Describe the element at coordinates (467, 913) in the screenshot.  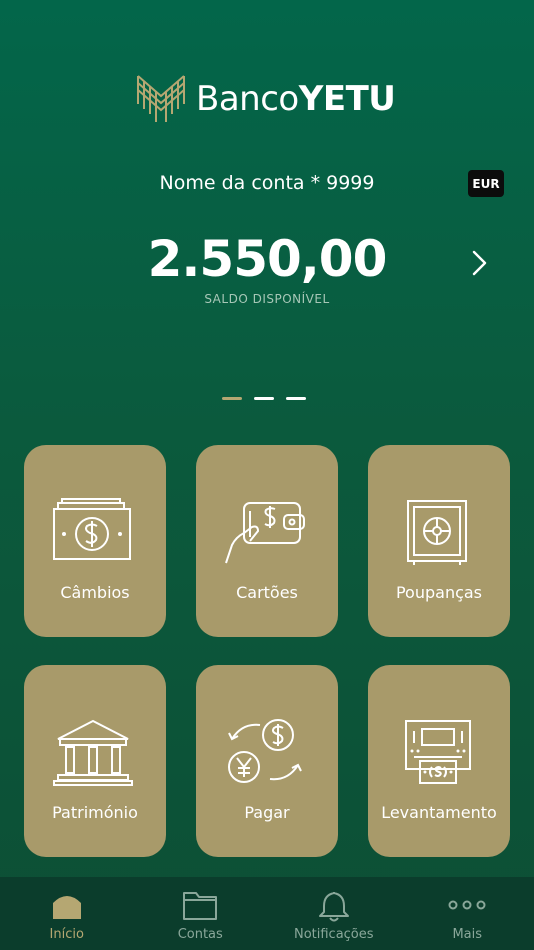
I see `tab-mais: Mais` at that location.